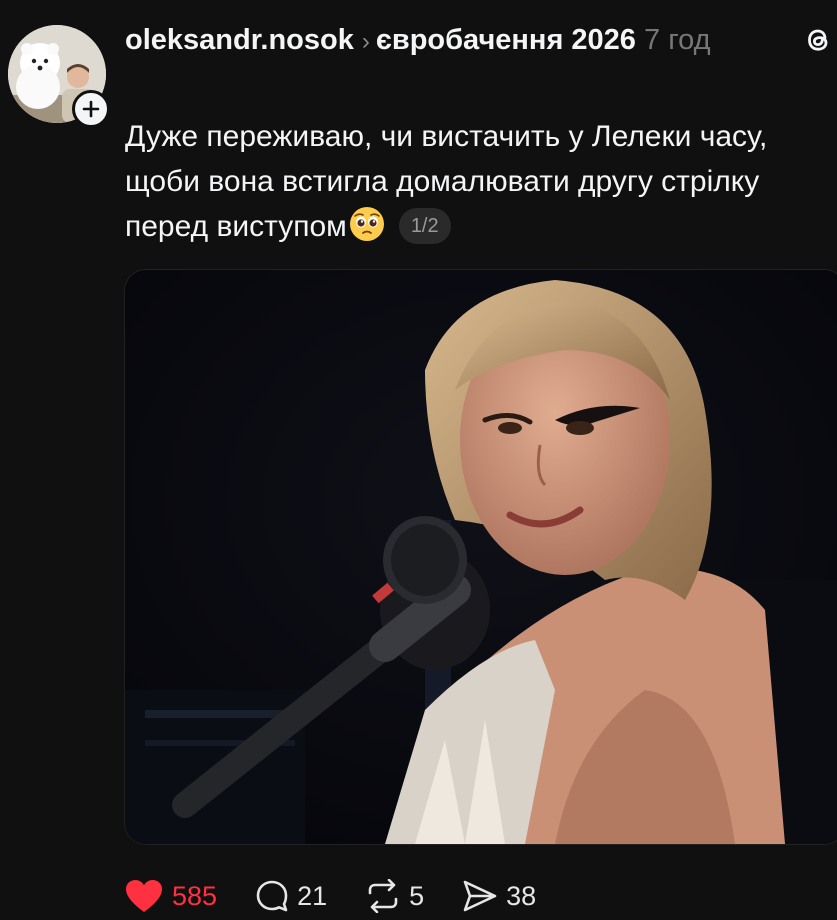 Image resolution: width=837 pixels, height=920 pixels. I want to click on post-header: oleksandr.nosok › євробачення 2026 7 год, so click(450, 41).